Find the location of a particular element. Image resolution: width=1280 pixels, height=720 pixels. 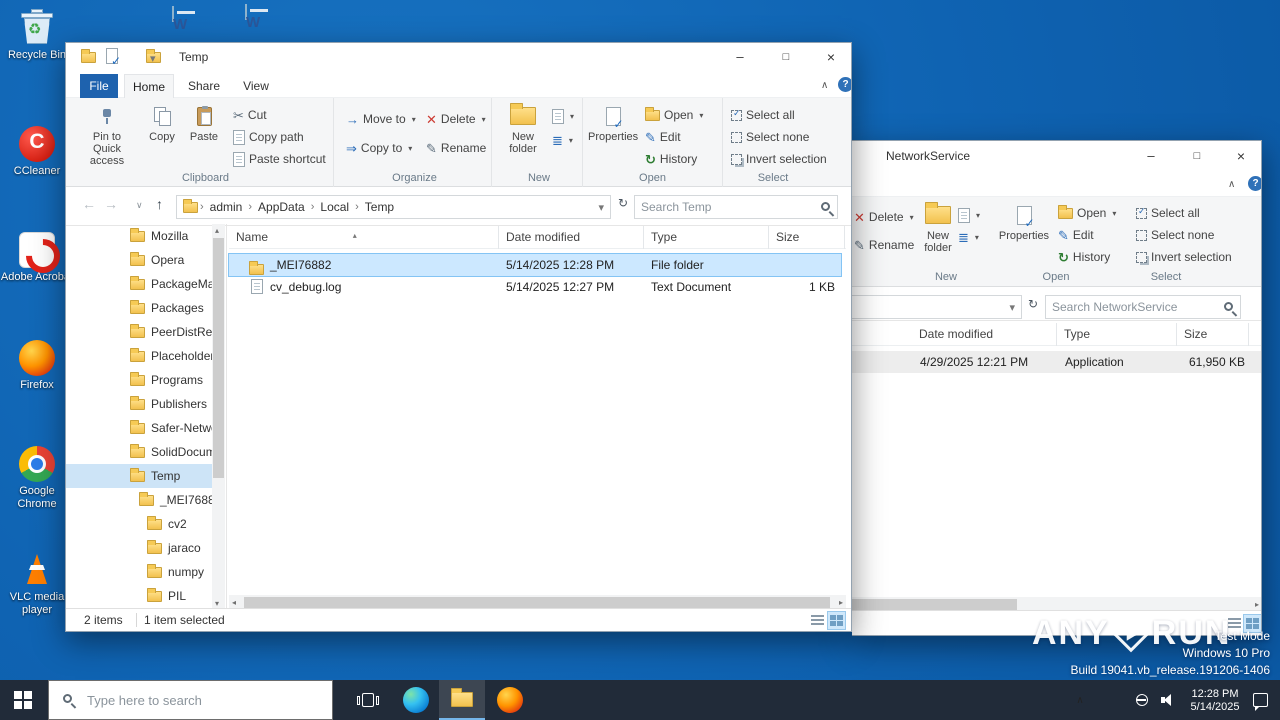

pin-to-quick-access-button: Pin to Quick access is located at coordinates (107, 133).